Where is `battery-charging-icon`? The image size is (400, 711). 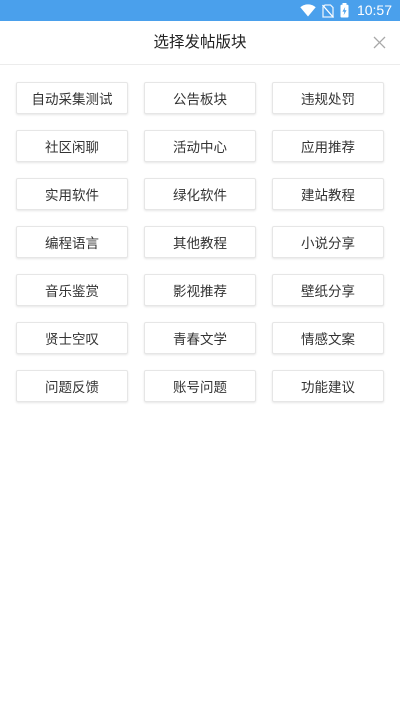 battery-charging-icon is located at coordinates (344, 10).